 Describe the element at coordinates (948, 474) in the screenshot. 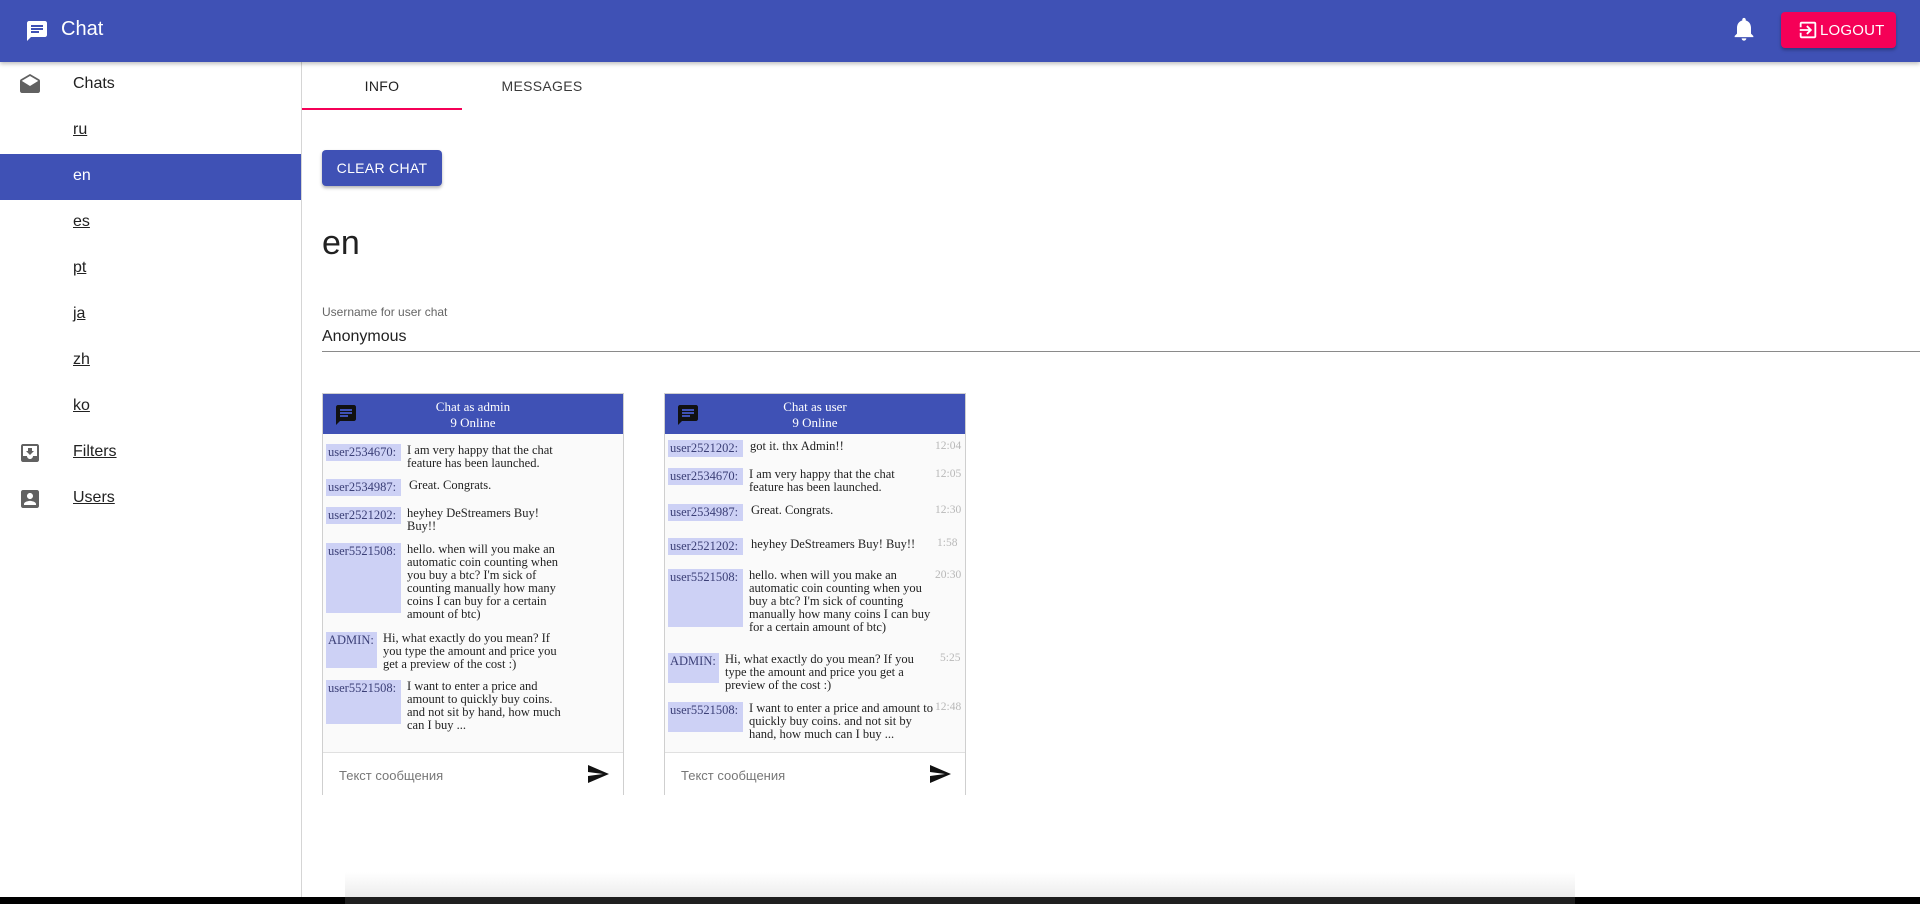

I see `message-time: 12:05` at that location.